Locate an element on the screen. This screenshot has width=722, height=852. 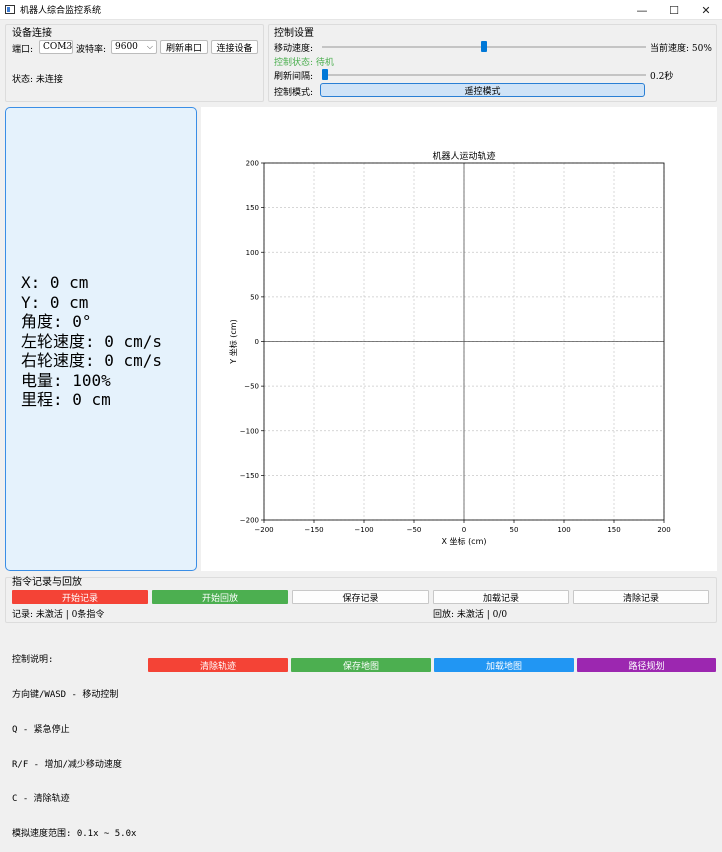
x-tick-label: 200 is located at coordinates (663, 530).